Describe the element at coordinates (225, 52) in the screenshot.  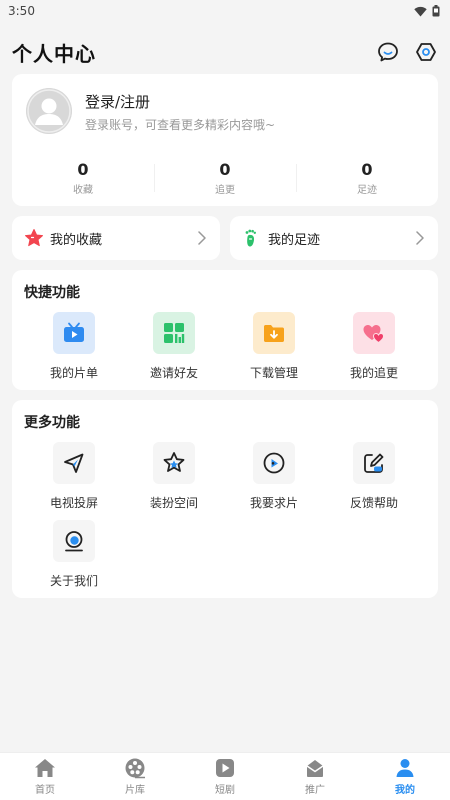
I see `header: 个人中心` at that location.